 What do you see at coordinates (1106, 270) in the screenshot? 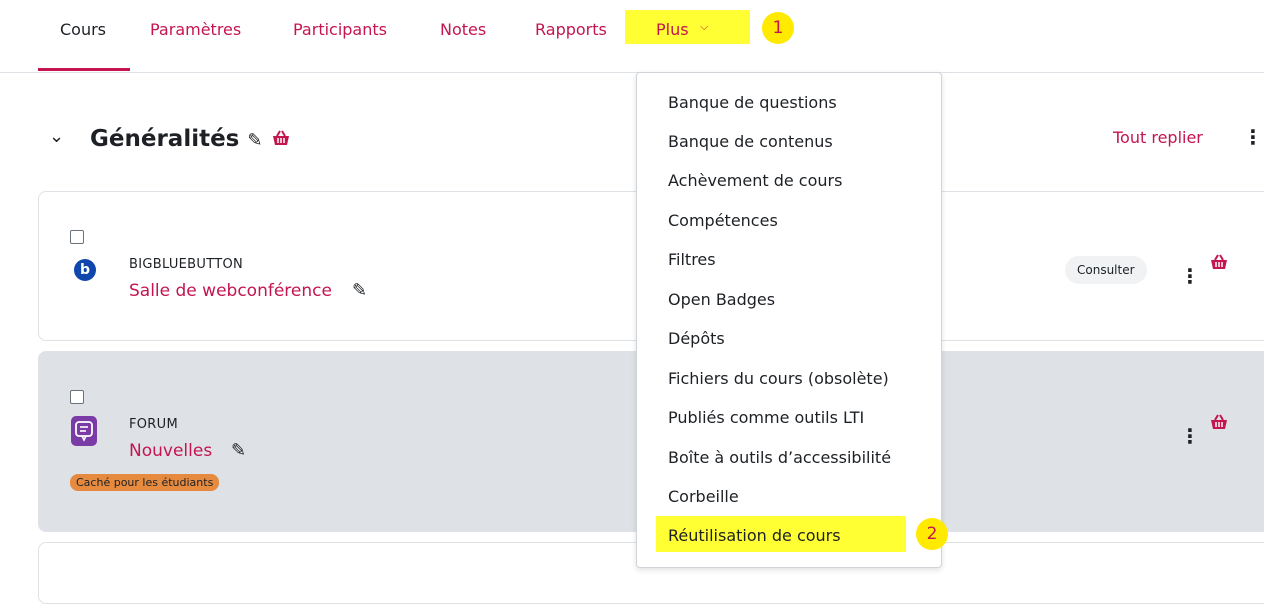
I see `consult-button: Consulter` at bounding box center [1106, 270].